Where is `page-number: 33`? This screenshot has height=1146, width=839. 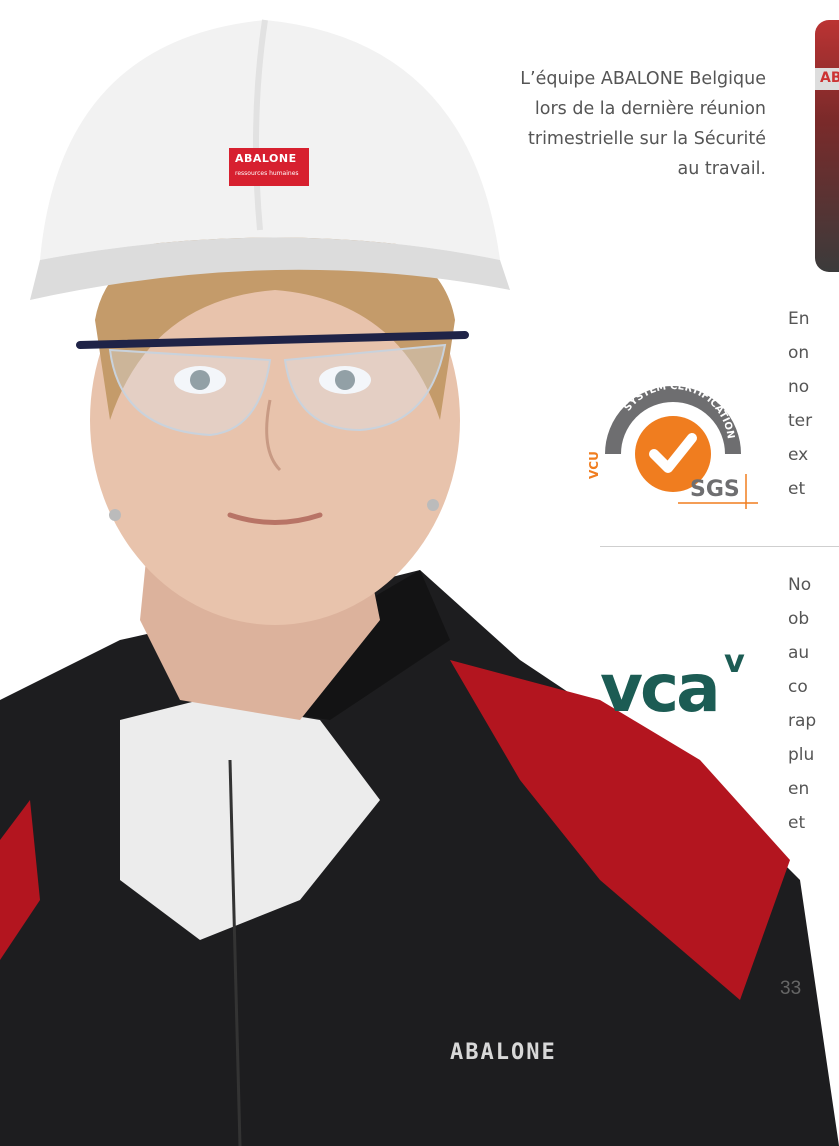
page-number: 33 is located at coordinates (791, 988).